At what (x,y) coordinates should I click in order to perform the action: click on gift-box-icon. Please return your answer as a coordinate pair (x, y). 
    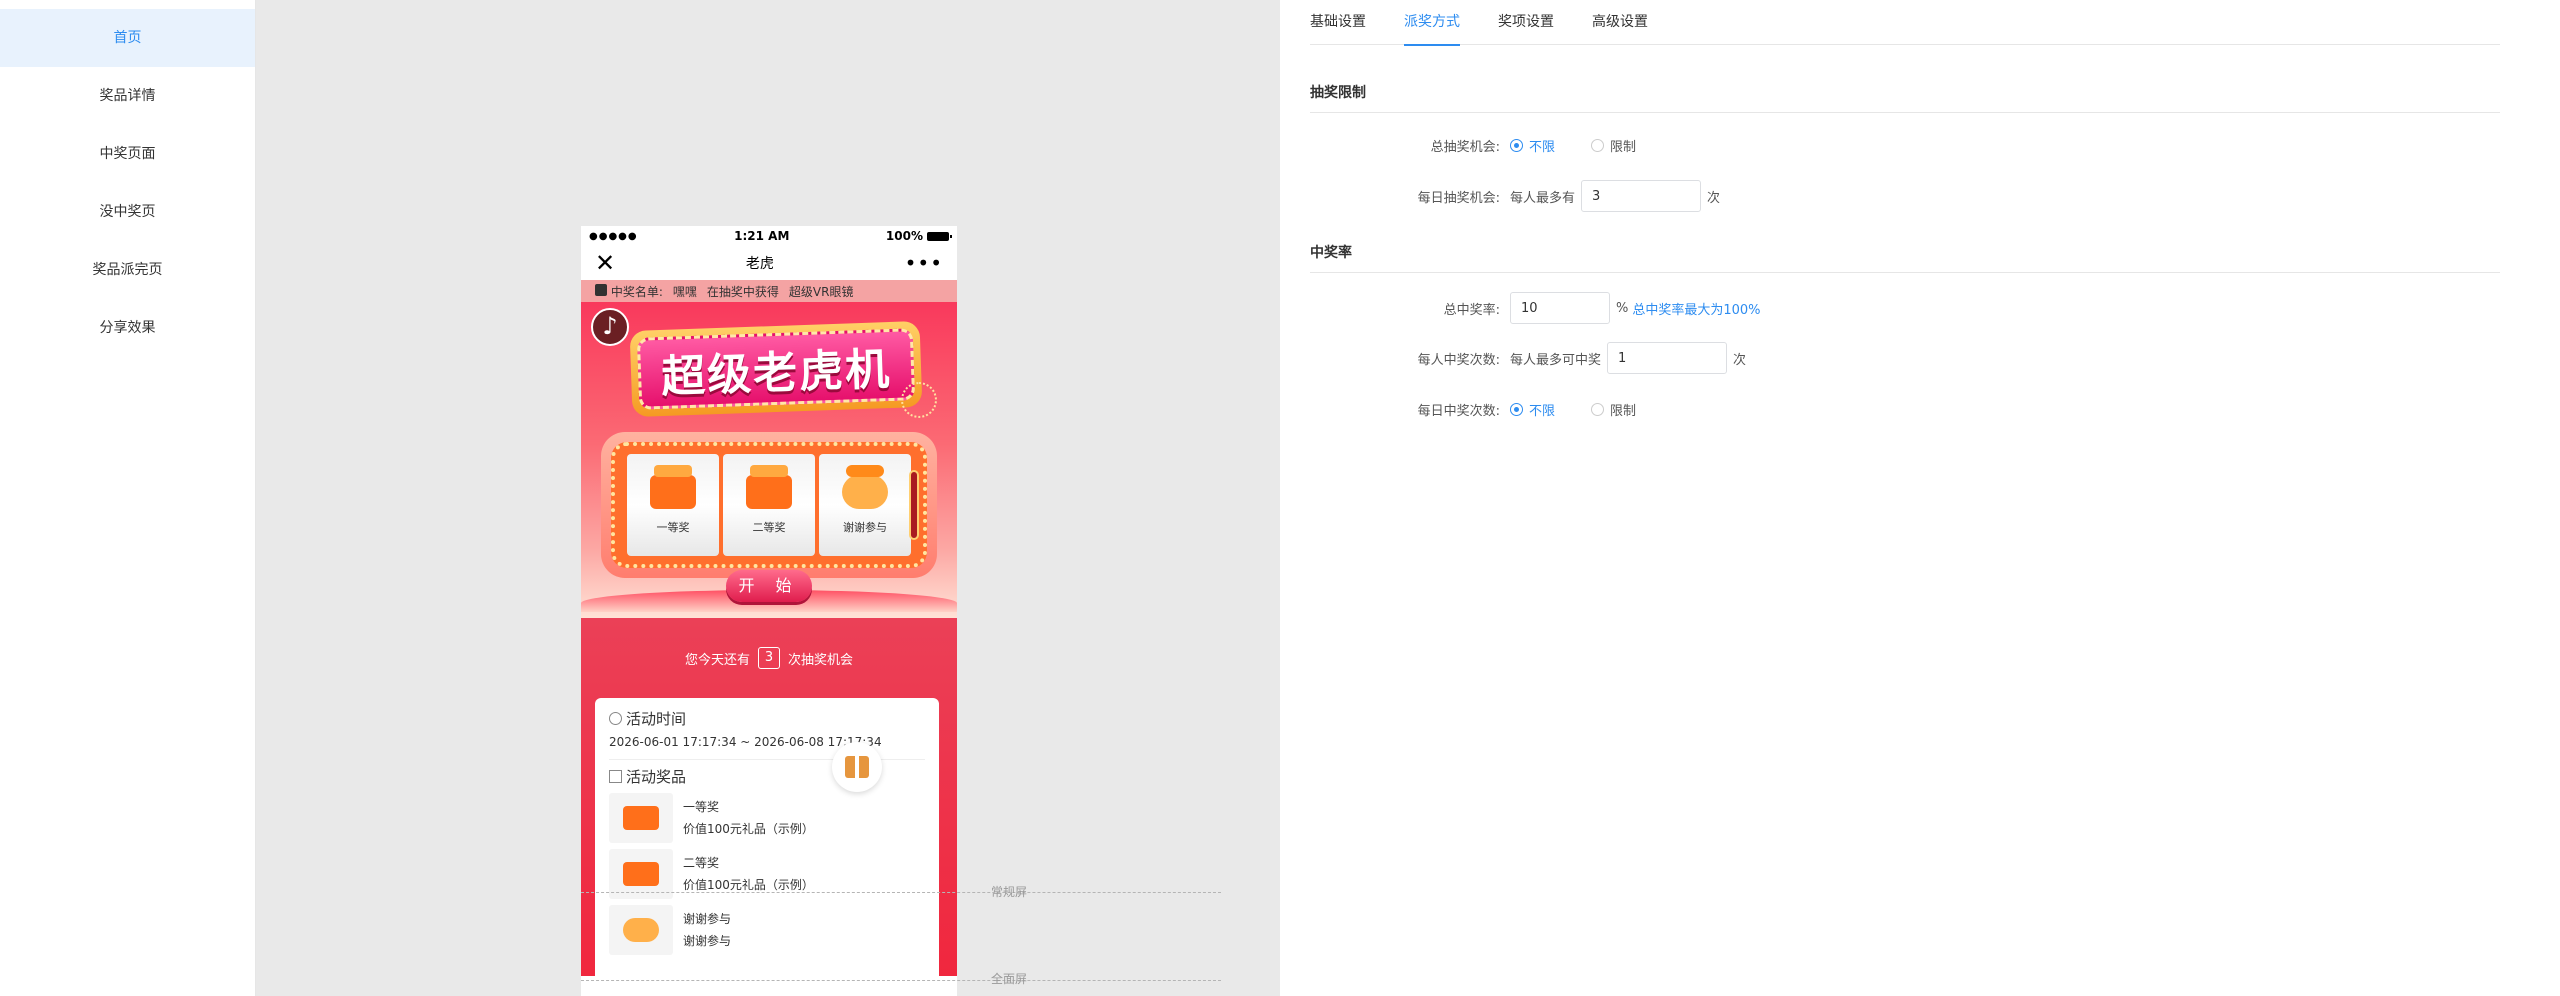
    Looking at the image, I should click on (615, 776).